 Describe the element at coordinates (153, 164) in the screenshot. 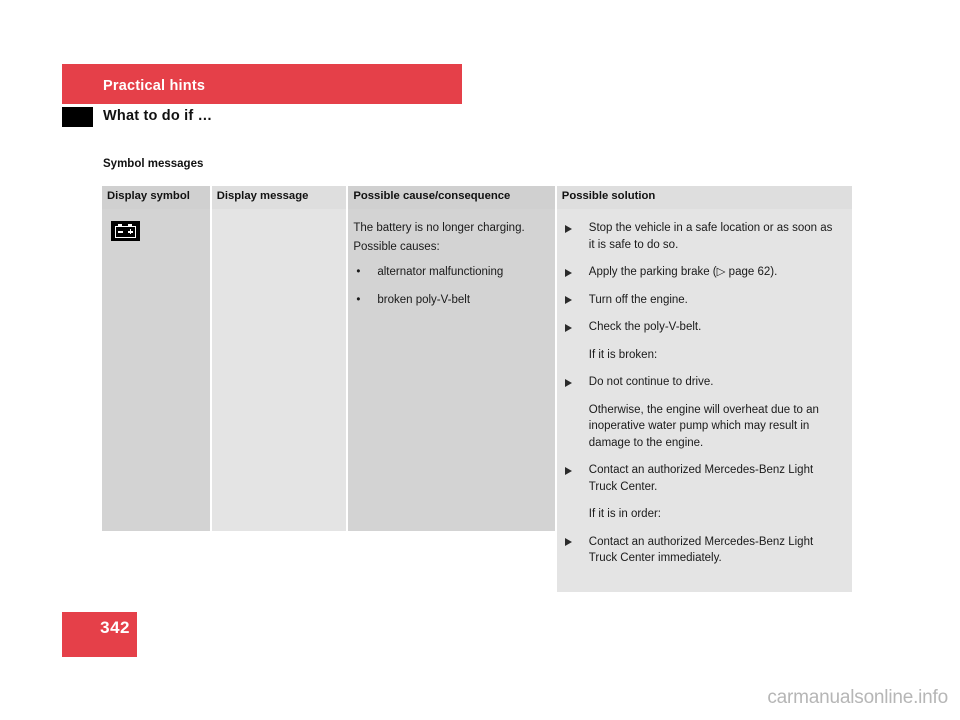

I see `subsection-title: Symbol messages` at that location.